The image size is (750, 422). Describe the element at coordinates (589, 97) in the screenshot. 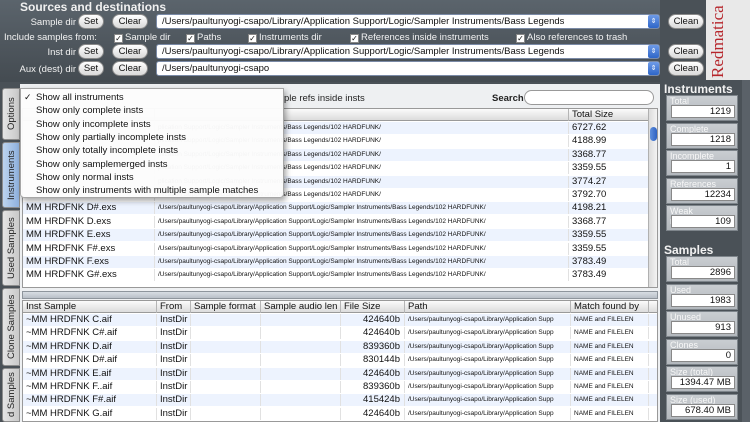

I see `search-input` at that location.